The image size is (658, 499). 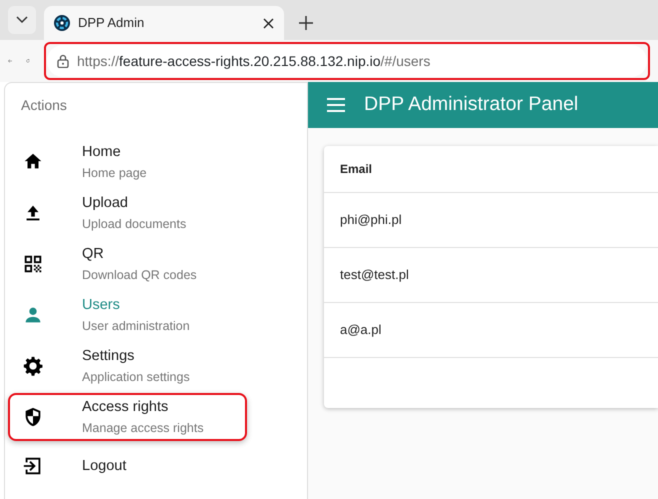 What do you see at coordinates (33, 264) in the screenshot?
I see `qr-code-icon` at bounding box center [33, 264].